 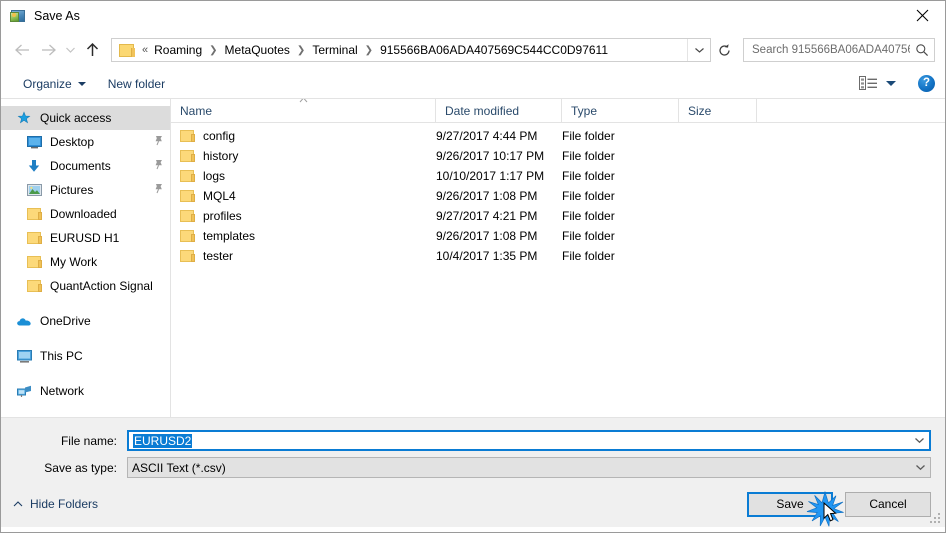 I want to click on column-header-type: Type, so click(x=620, y=110).